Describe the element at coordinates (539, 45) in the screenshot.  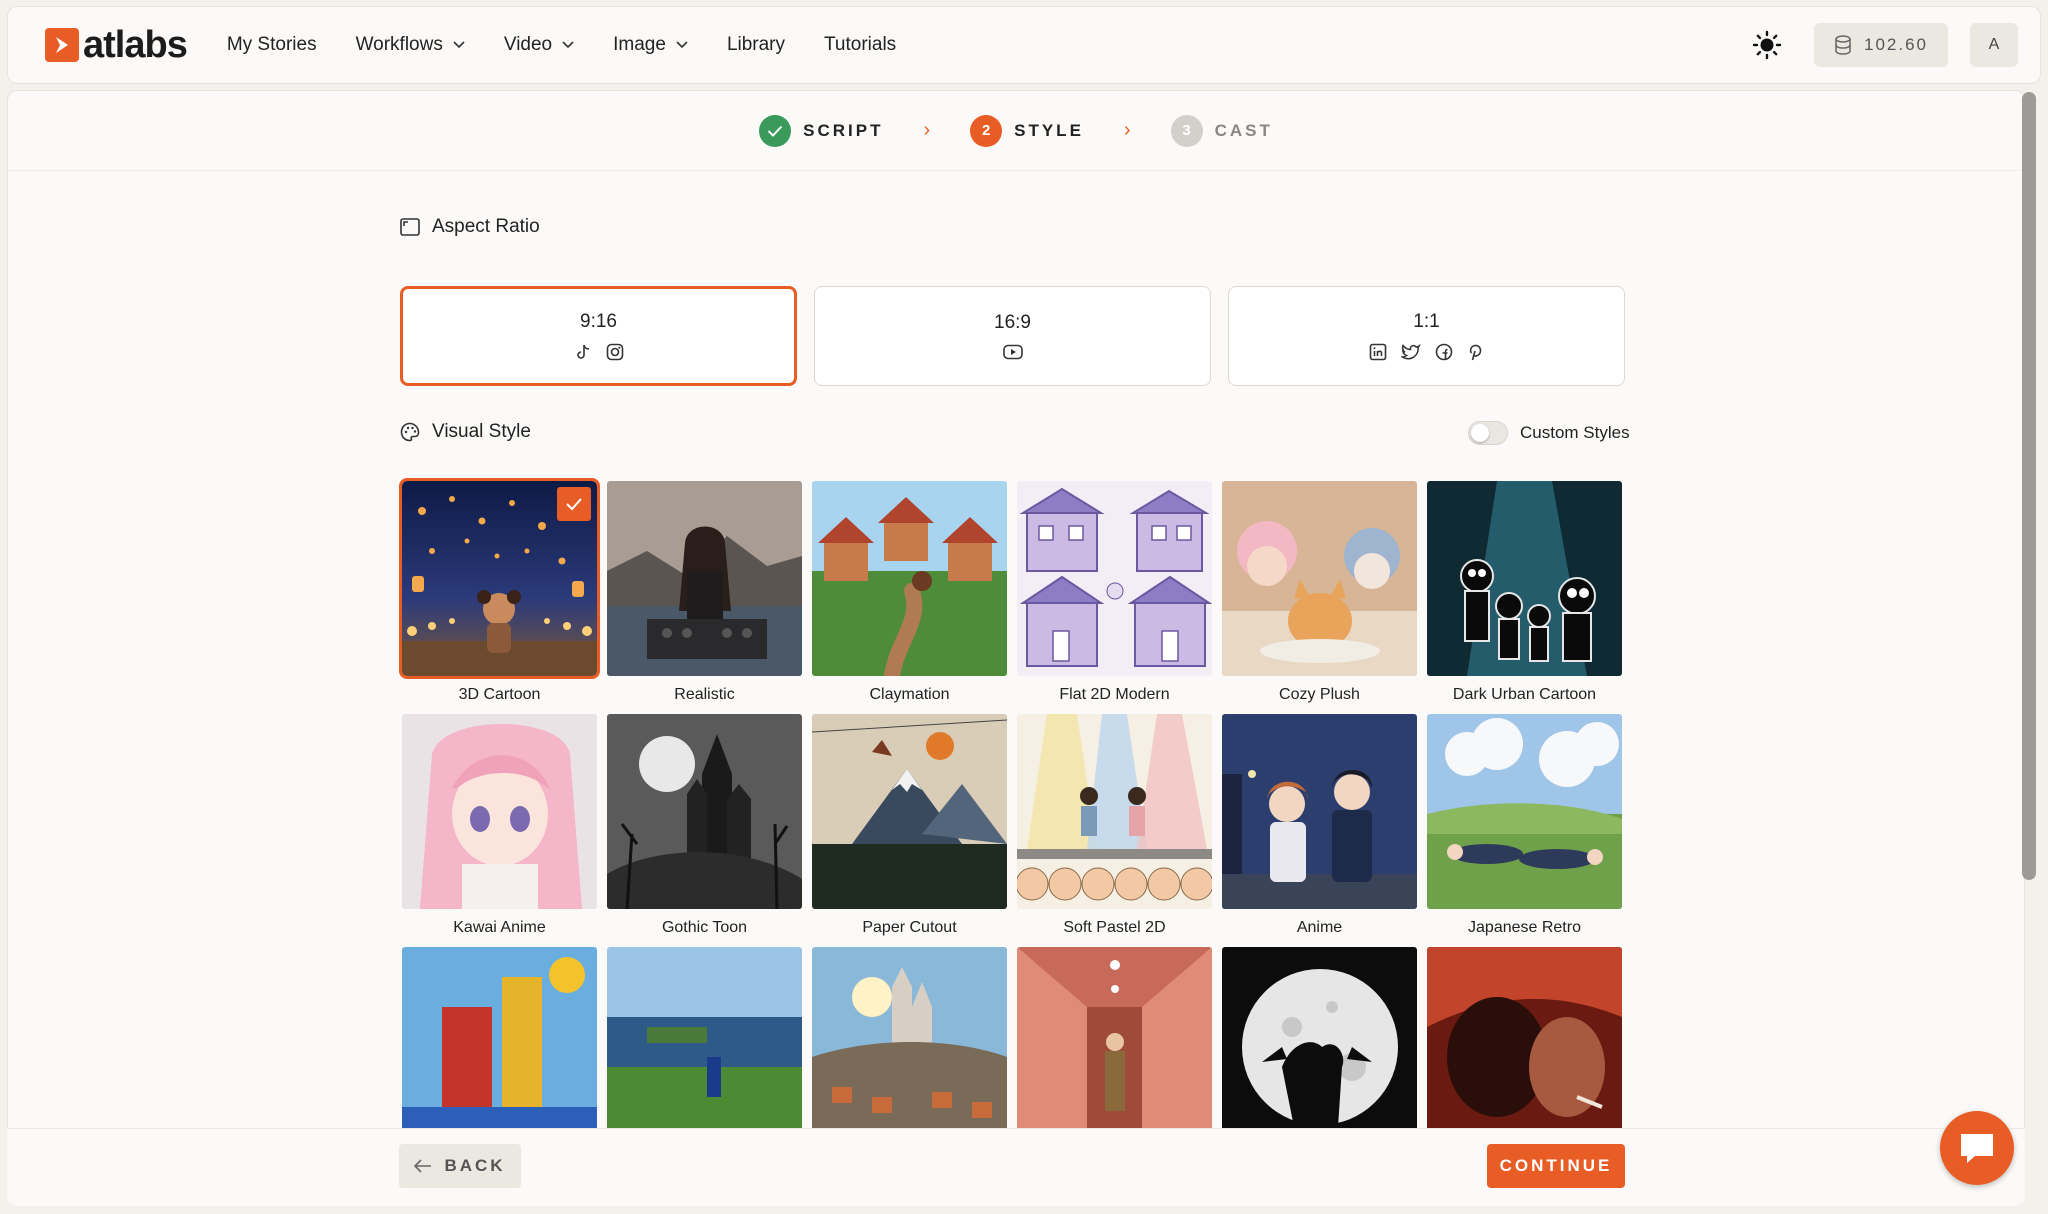
I see `nav-video: Video` at that location.